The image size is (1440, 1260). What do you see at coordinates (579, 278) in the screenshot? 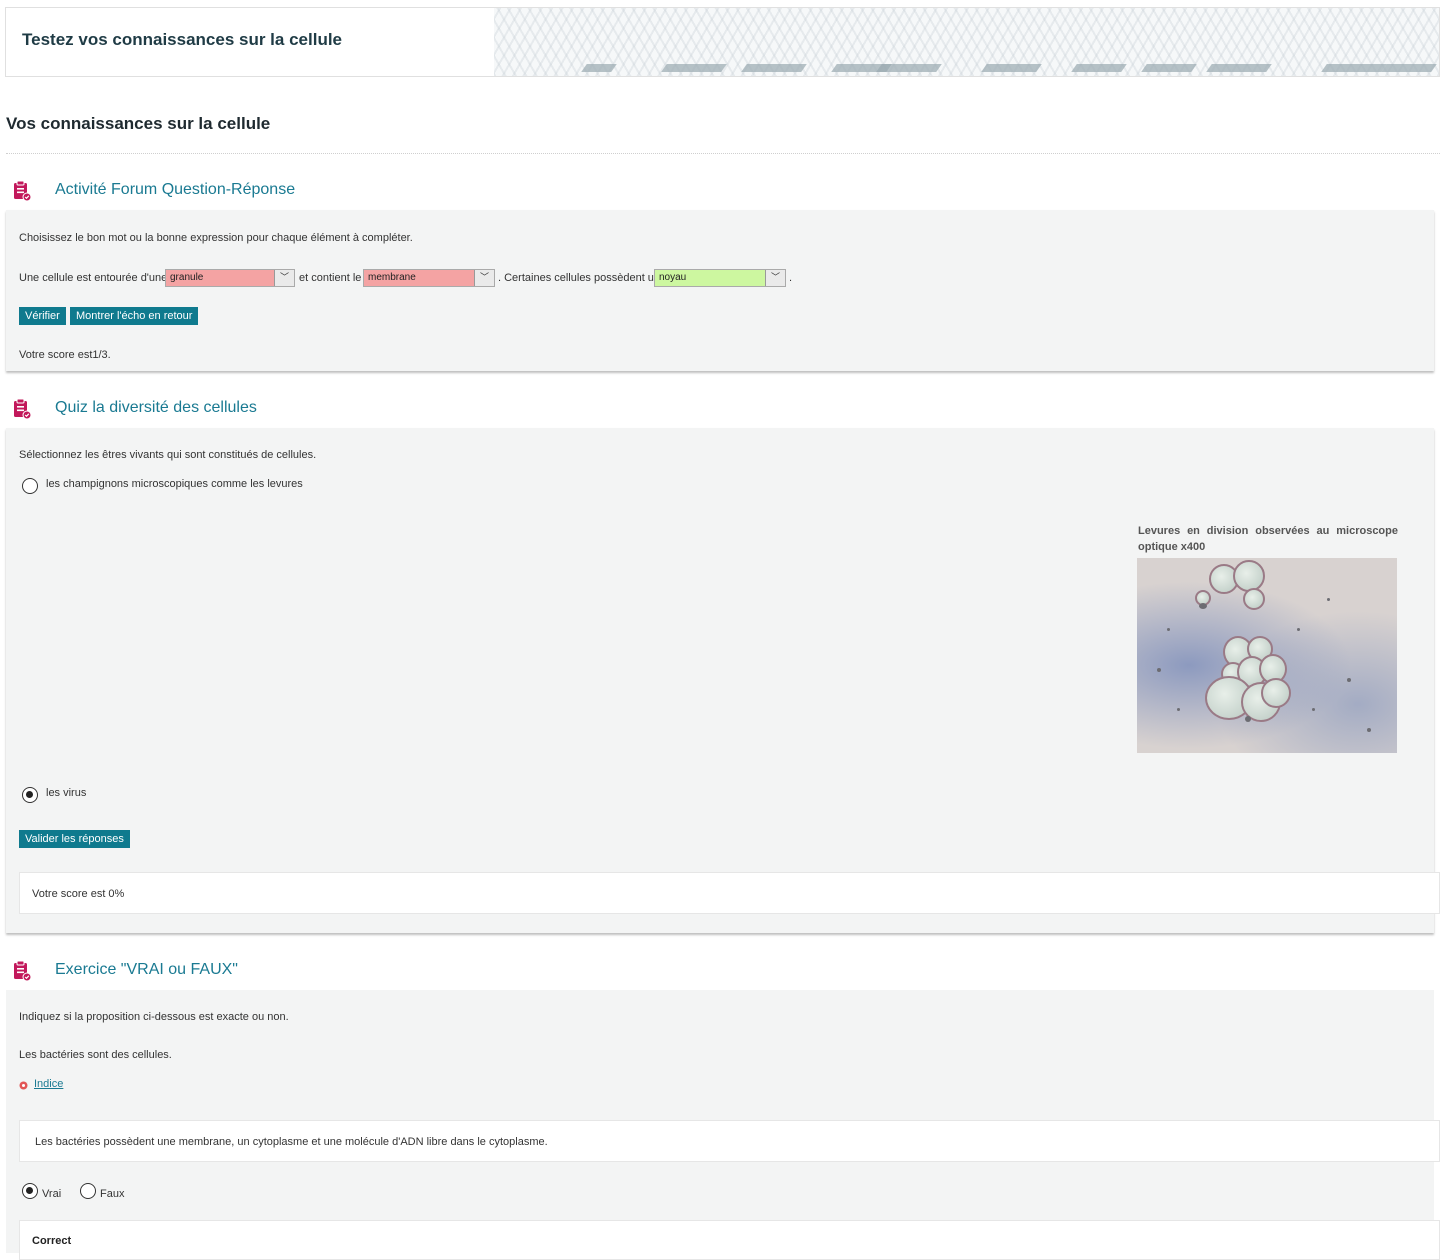
I see `sentence-part-3: . Certaines cellules possèdent un` at bounding box center [579, 278].